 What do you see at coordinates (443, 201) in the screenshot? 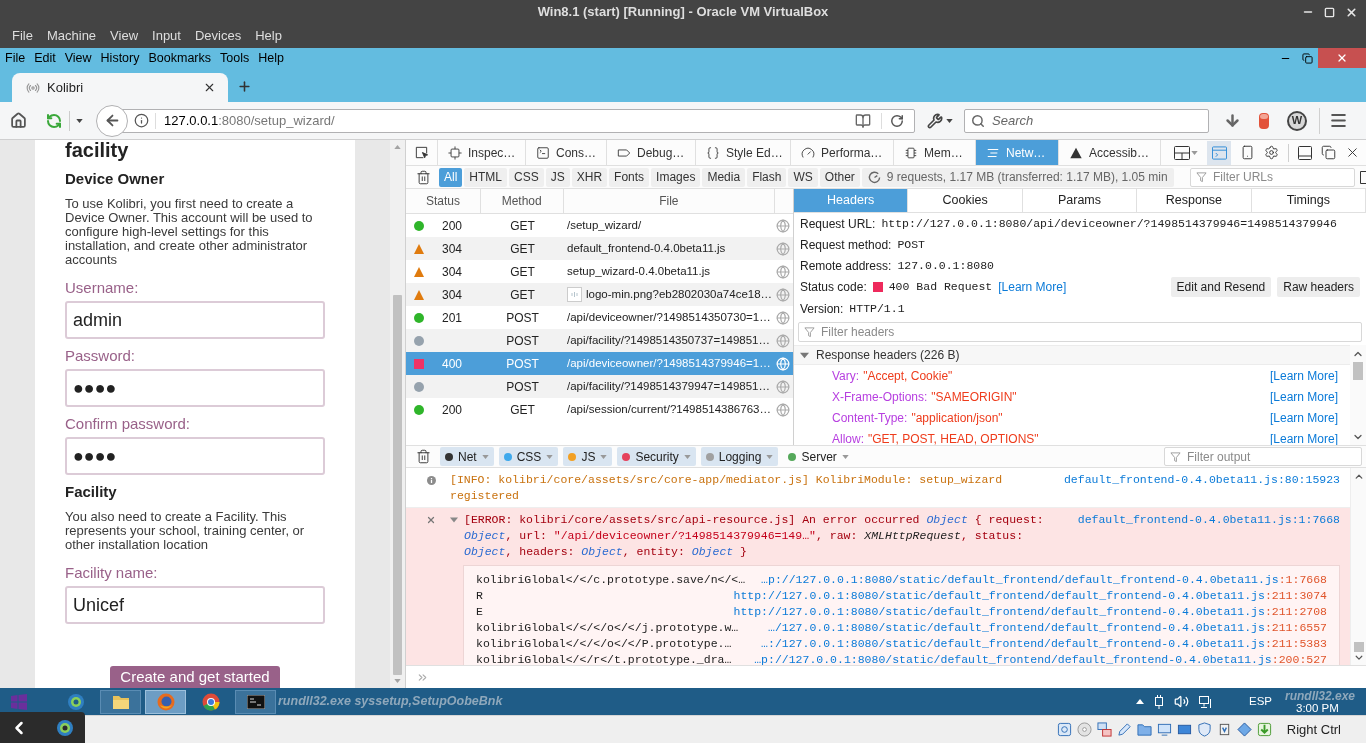
I see `column-header: Status` at bounding box center [443, 201].